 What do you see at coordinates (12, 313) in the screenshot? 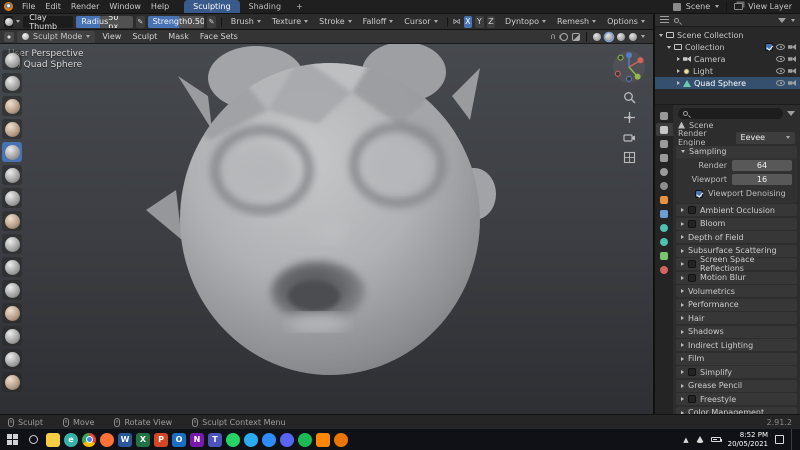
I see `brush-fill` at bounding box center [12, 313].